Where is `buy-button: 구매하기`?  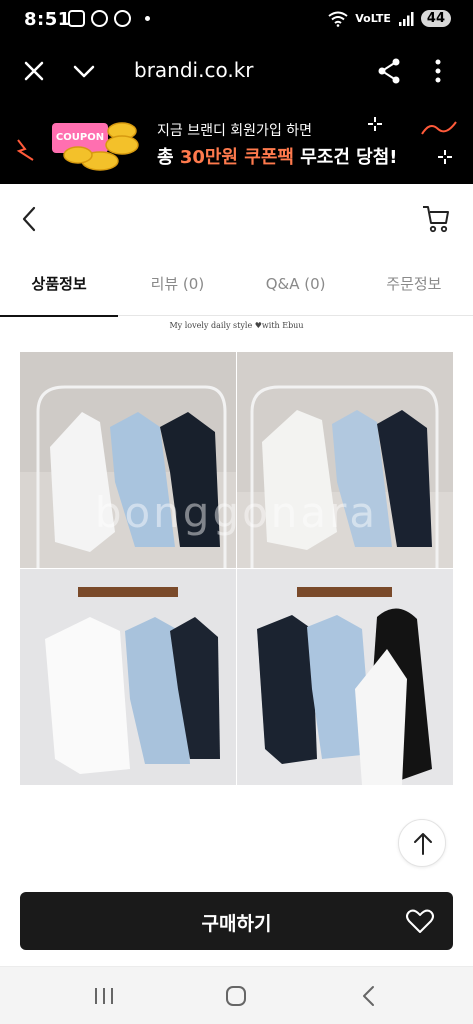
buy-button: 구매하기 is located at coordinates (236, 921).